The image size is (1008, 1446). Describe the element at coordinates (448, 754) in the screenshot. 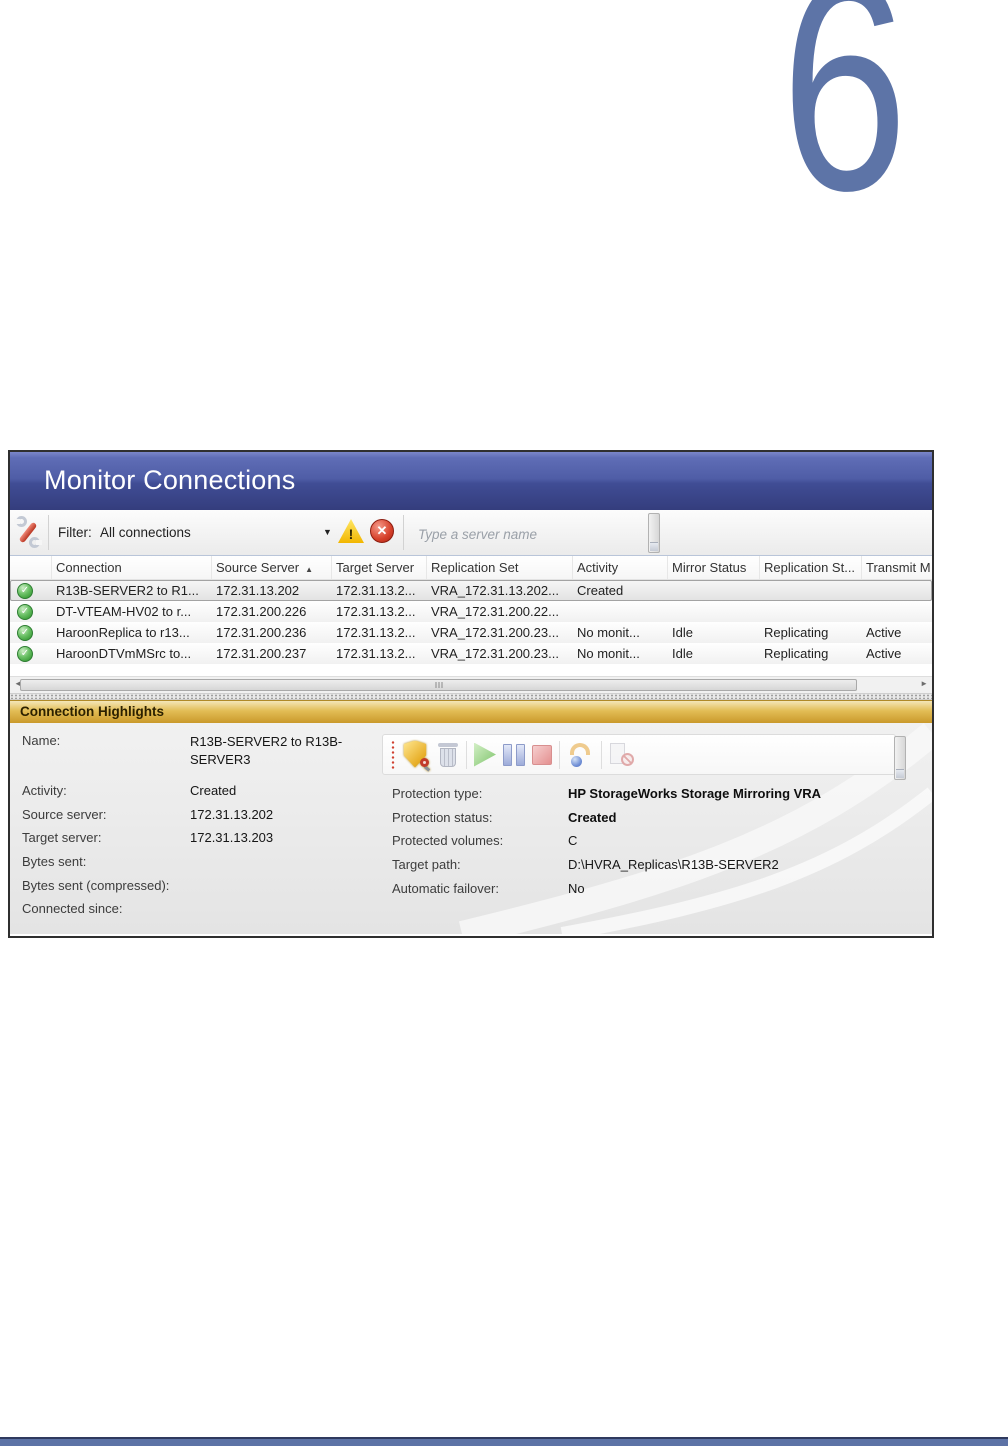

I see `delete-icon` at that location.